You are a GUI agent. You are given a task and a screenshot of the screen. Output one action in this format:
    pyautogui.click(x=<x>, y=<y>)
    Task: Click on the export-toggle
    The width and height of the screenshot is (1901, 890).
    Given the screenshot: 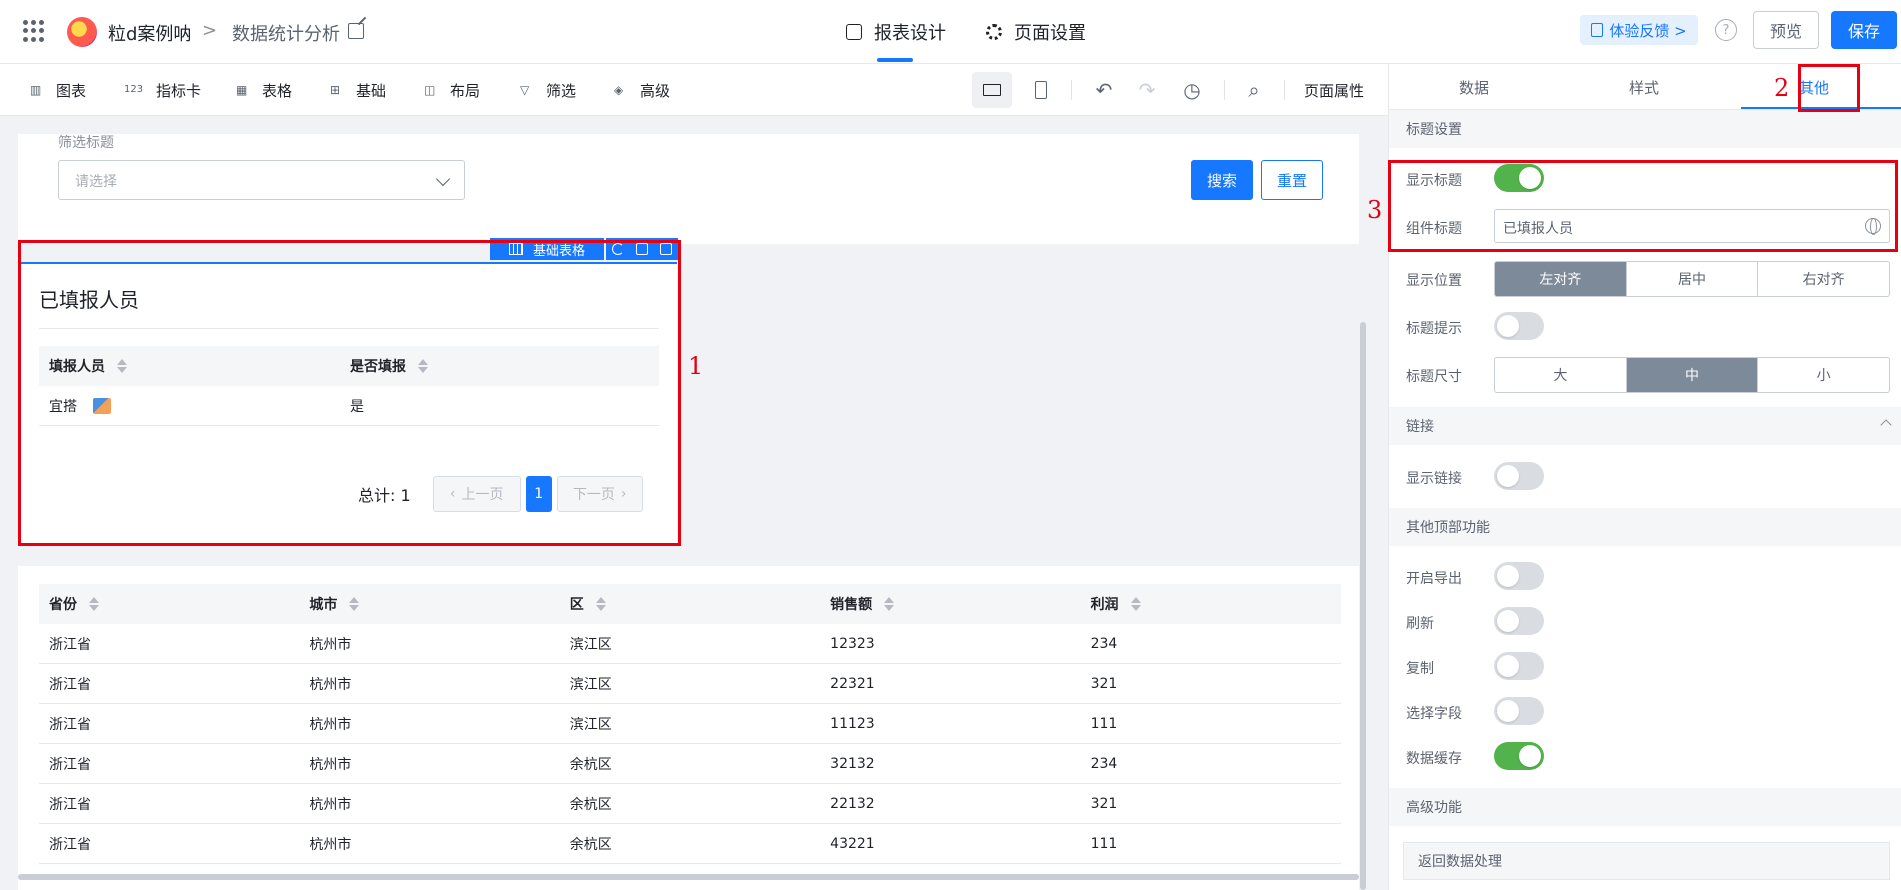 What is the action you would take?
    pyautogui.click(x=1519, y=576)
    